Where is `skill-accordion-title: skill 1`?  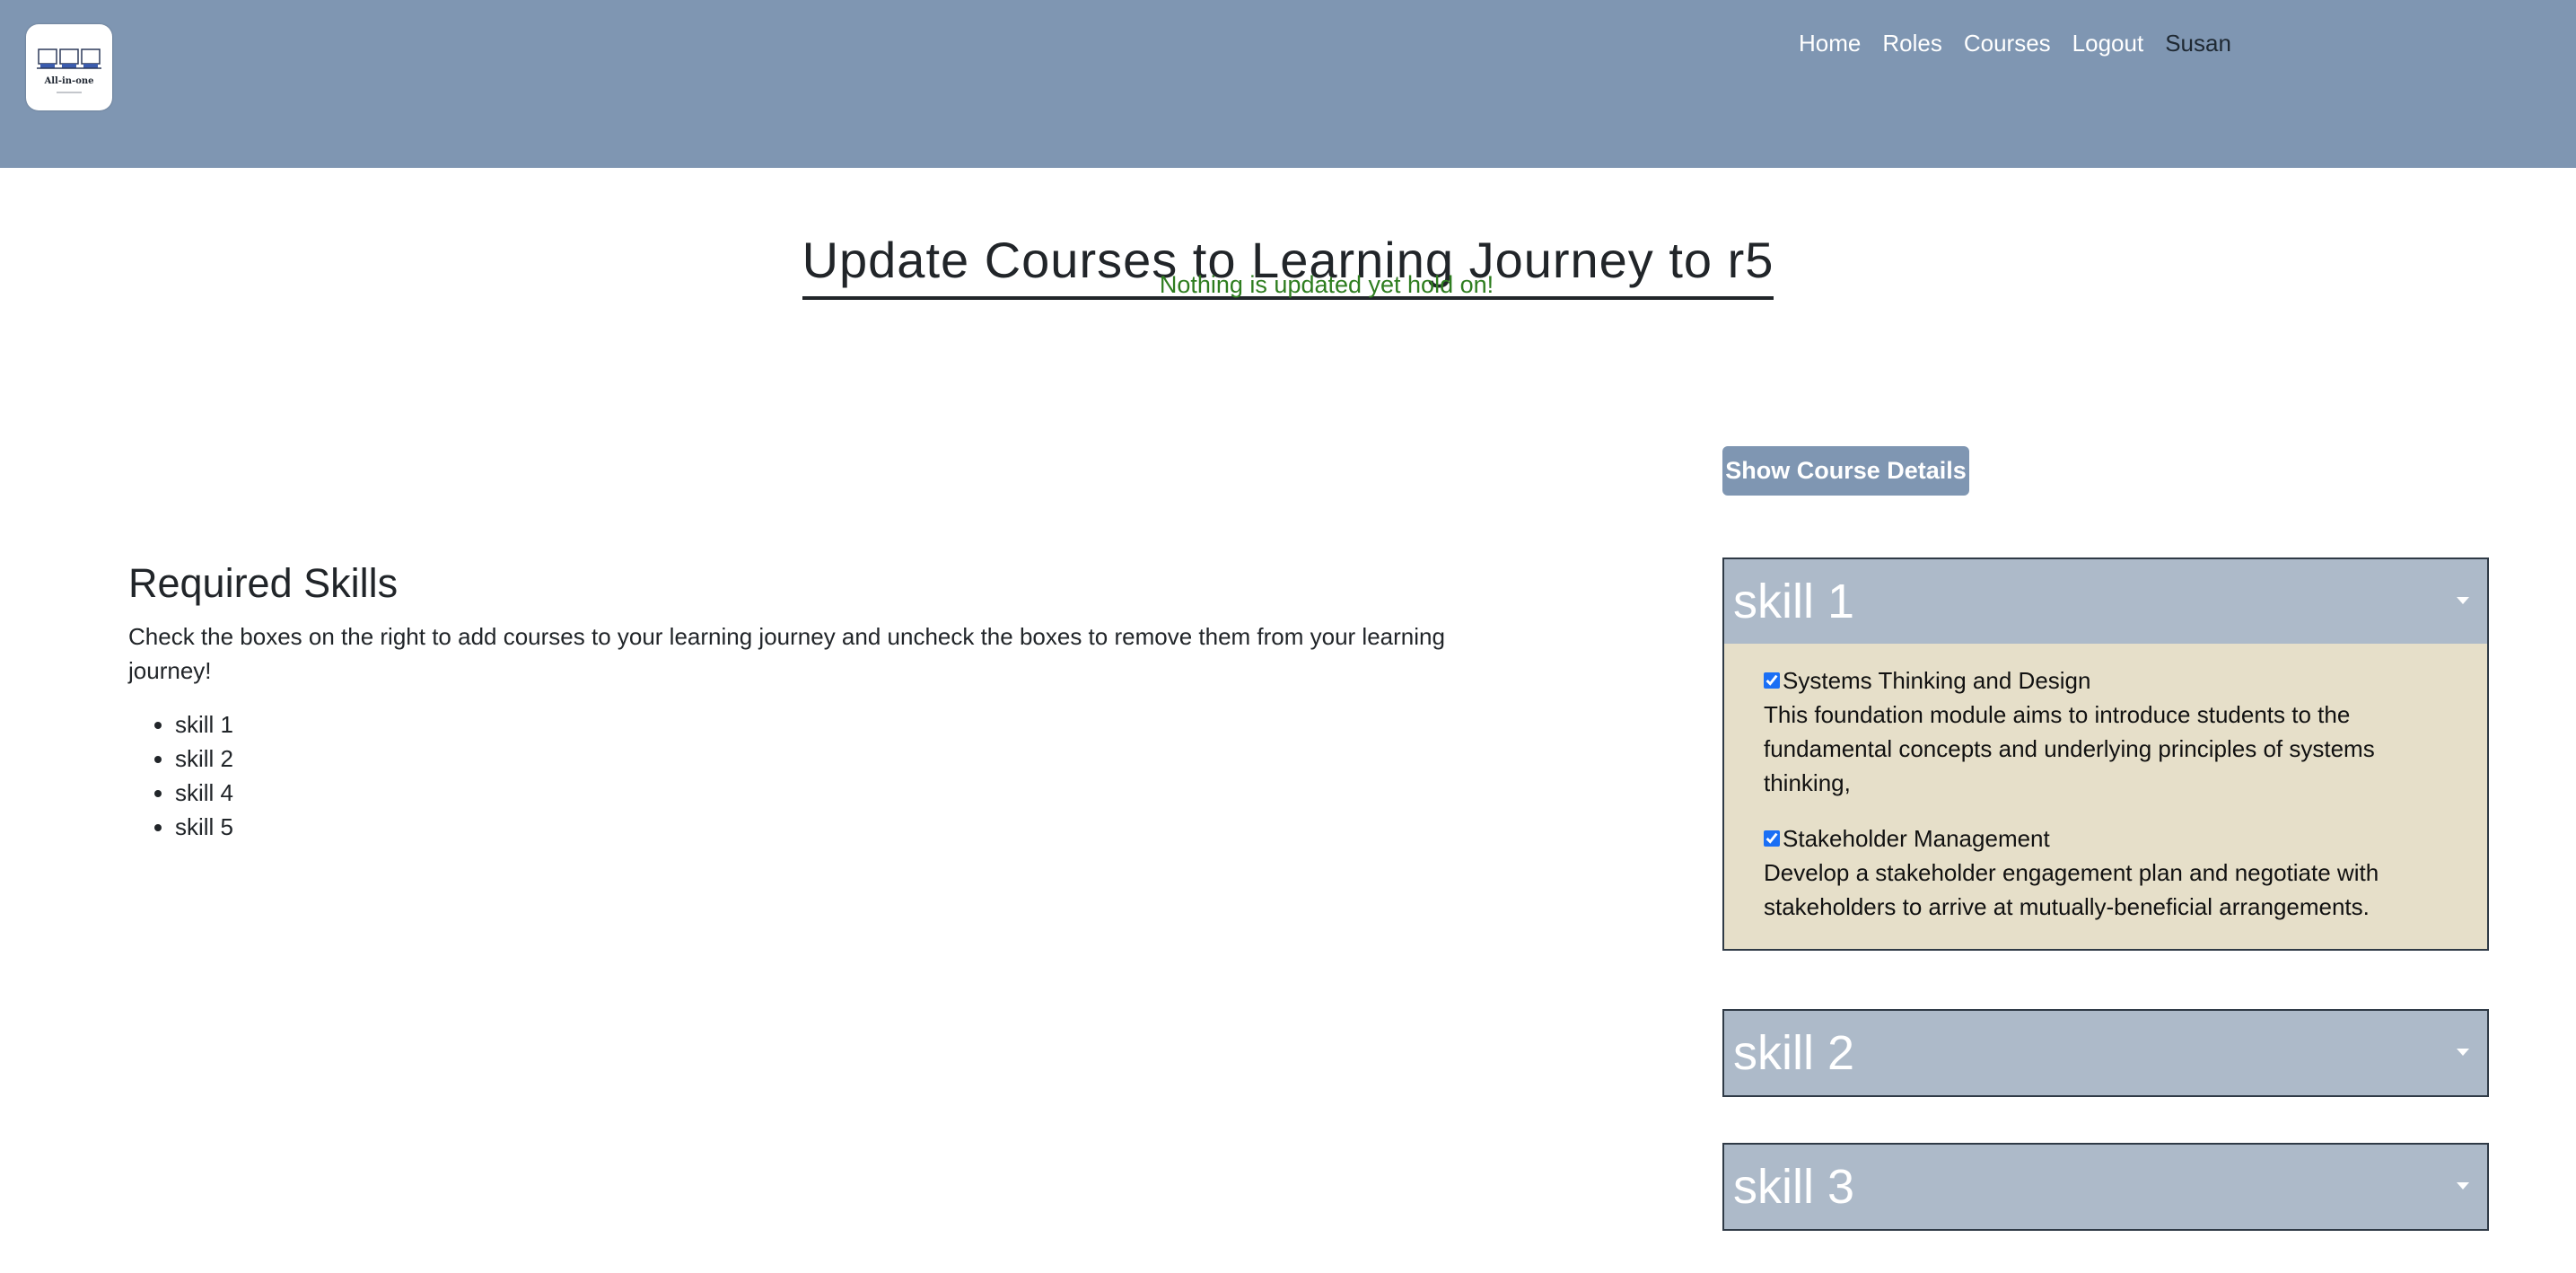 skill-accordion-title: skill 1 is located at coordinates (1794, 601).